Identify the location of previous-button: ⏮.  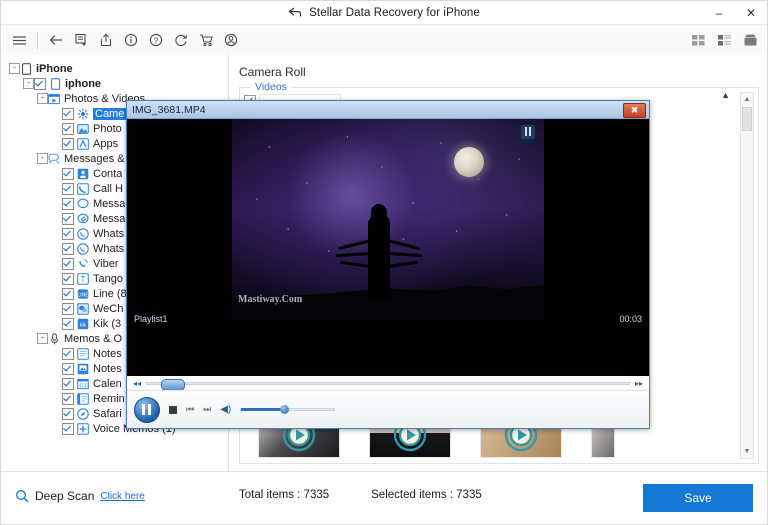
(190, 409).